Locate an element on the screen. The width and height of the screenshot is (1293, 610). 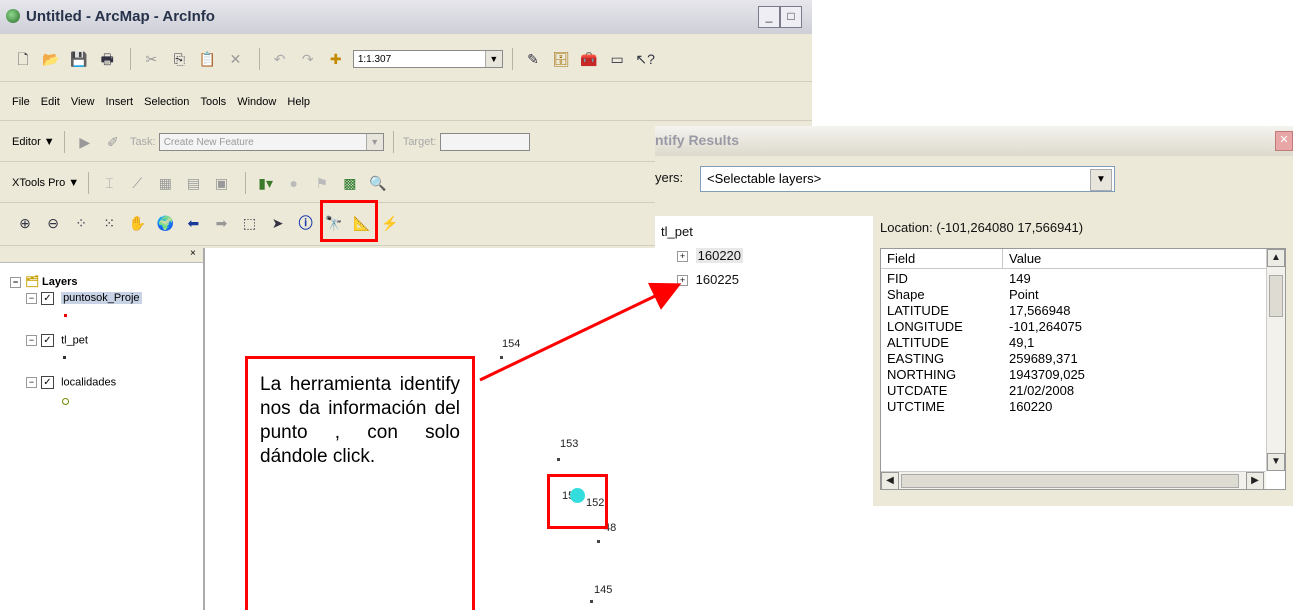
annotation-arrow is located at coordinates (580, 332).